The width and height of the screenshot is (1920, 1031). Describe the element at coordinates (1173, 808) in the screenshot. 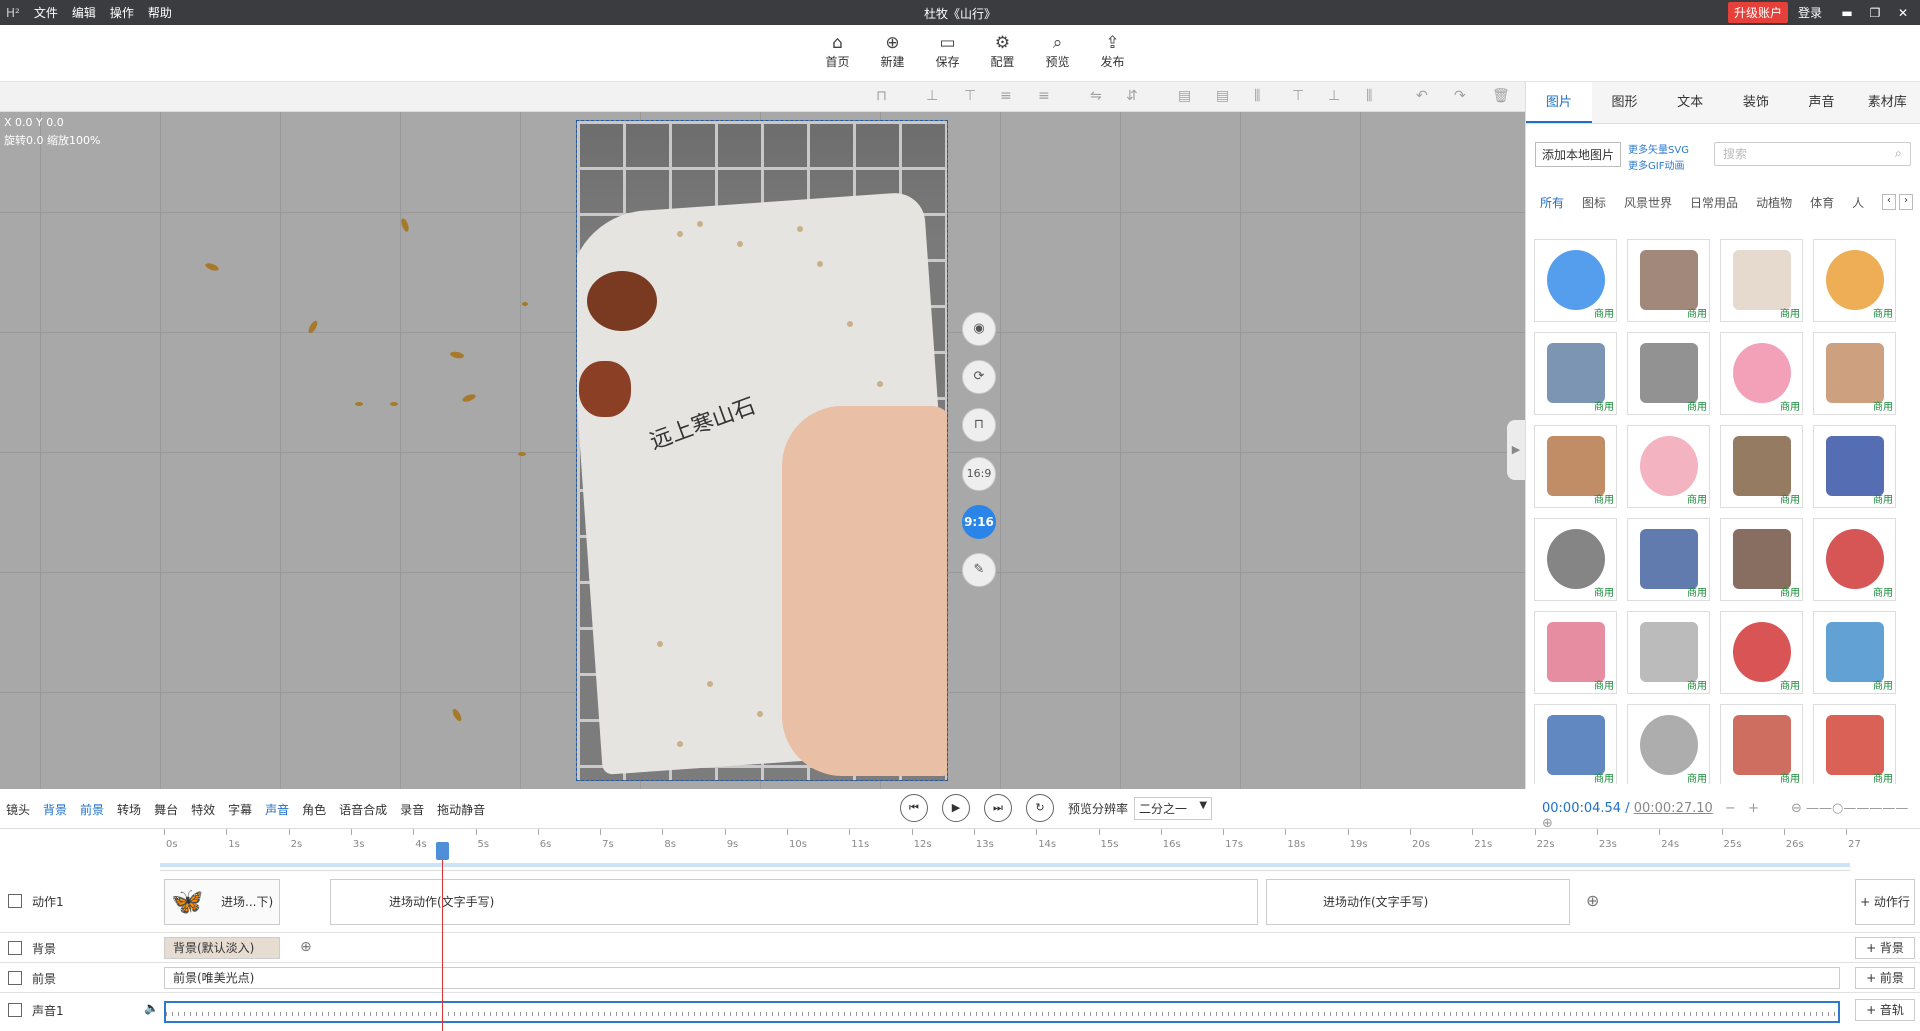

I see `resolution-select: 二分之一 ▼` at that location.